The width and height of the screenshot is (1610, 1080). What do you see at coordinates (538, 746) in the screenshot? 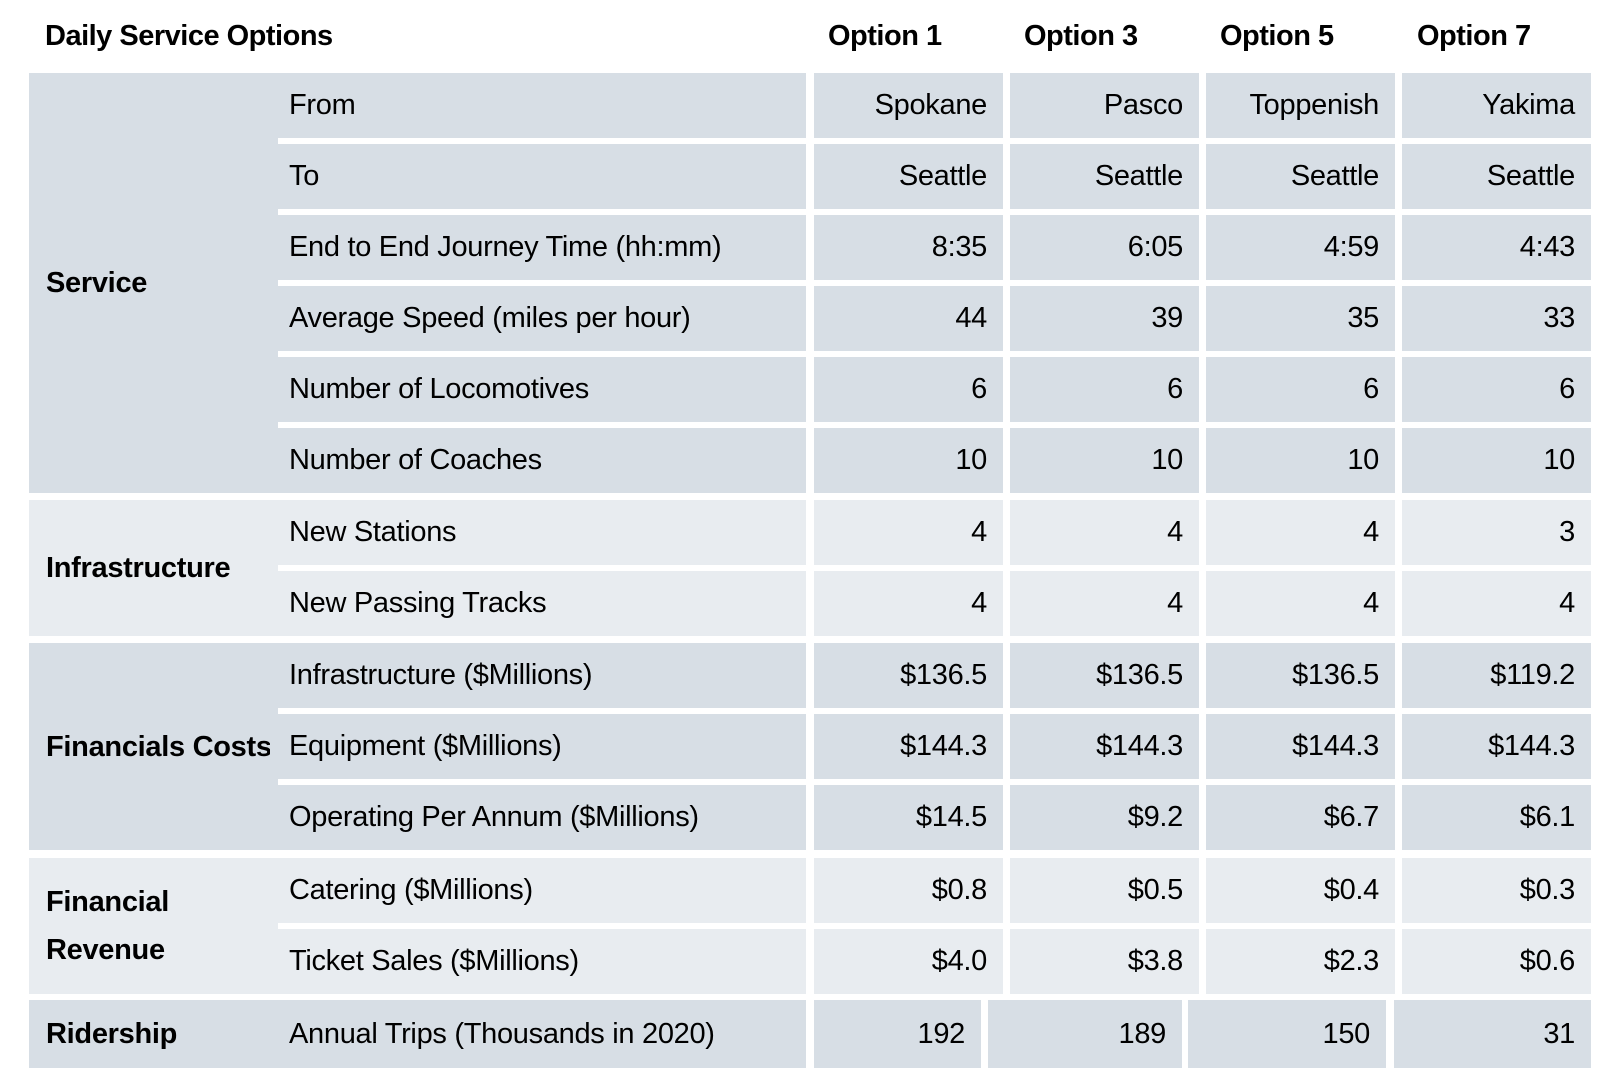
I see `row-label: Equipment ($Millions)` at bounding box center [538, 746].